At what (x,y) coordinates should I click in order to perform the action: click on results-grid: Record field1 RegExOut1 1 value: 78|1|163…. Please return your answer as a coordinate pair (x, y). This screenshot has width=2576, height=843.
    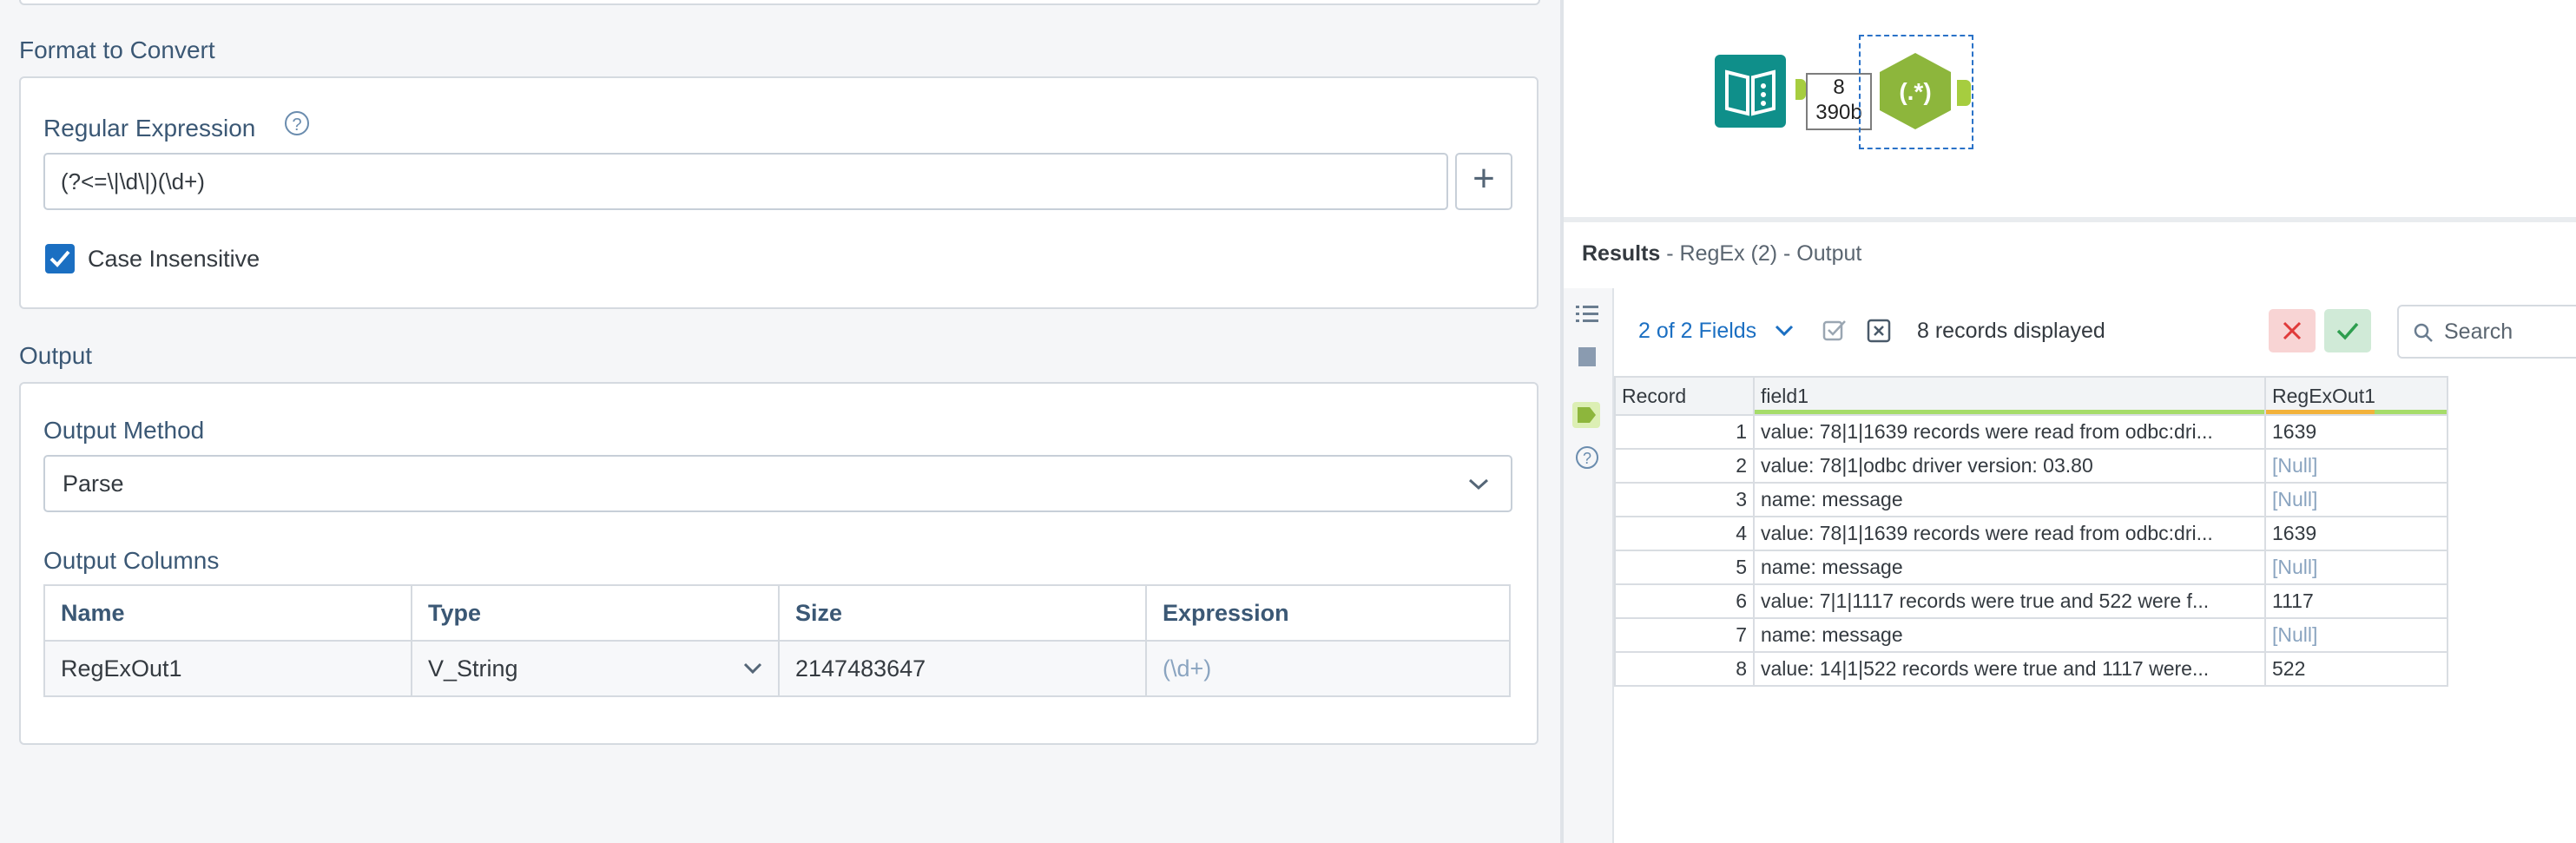
    Looking at the image, I should click on (2031, 531).